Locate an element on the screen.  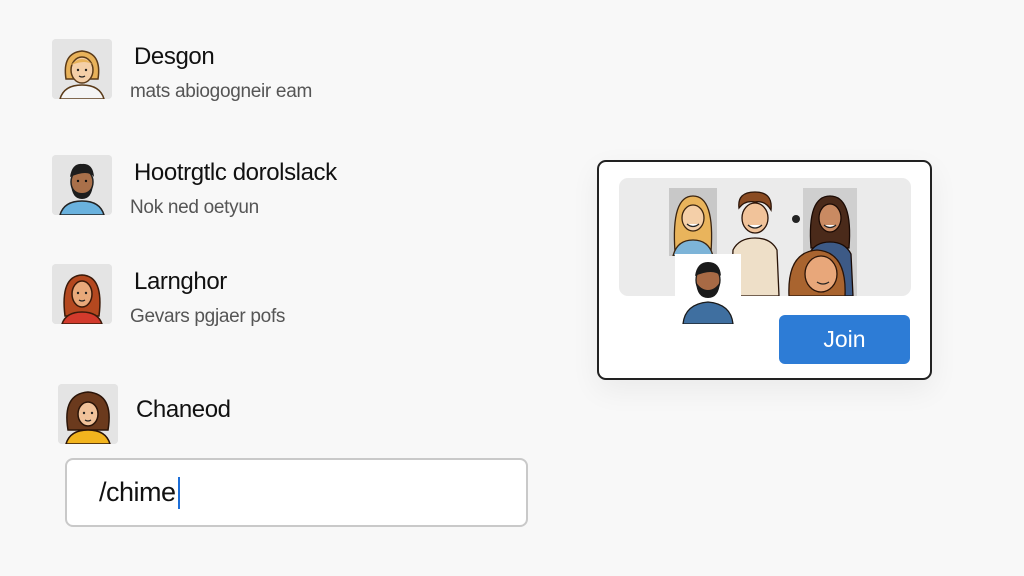
message-text: Gevars pgjaer pofs is located at coordinates (208, 316).